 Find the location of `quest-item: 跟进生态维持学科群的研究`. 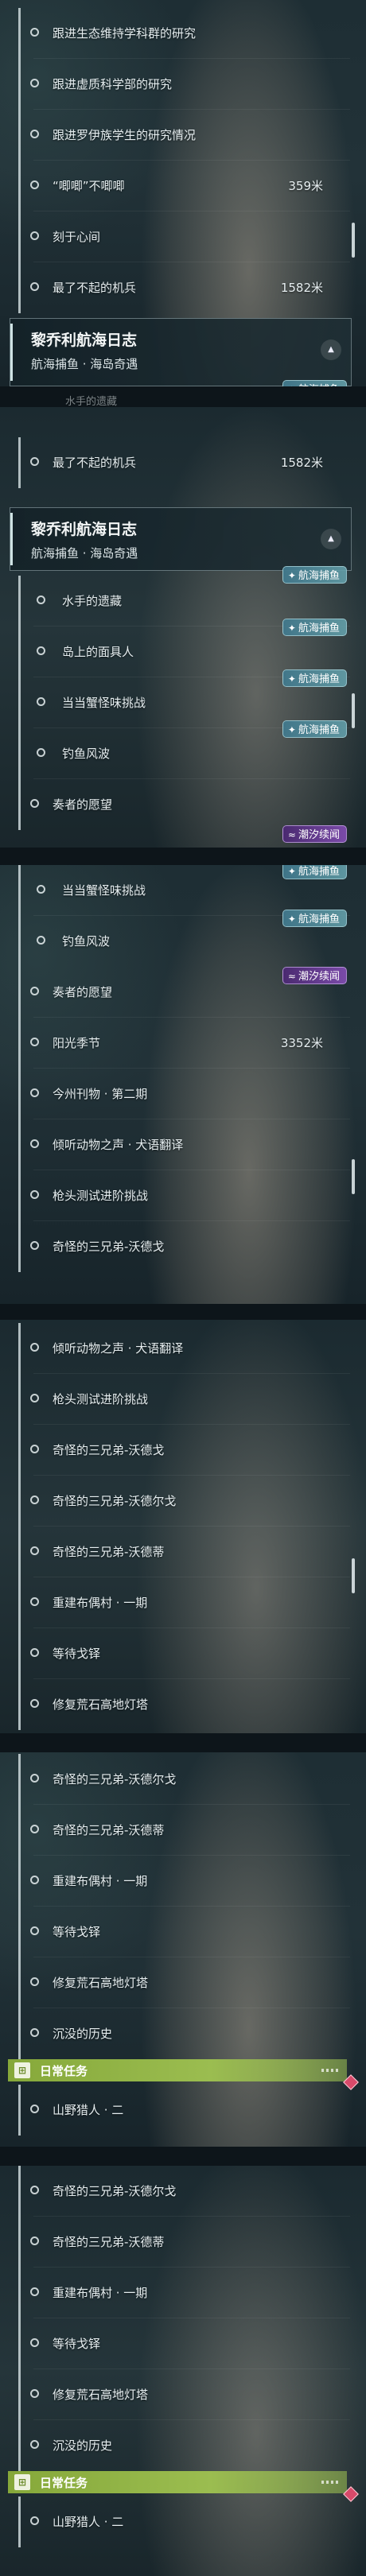

quest-item: 跟进生态维持学科群的研究 is located at coordinates (183, 34).